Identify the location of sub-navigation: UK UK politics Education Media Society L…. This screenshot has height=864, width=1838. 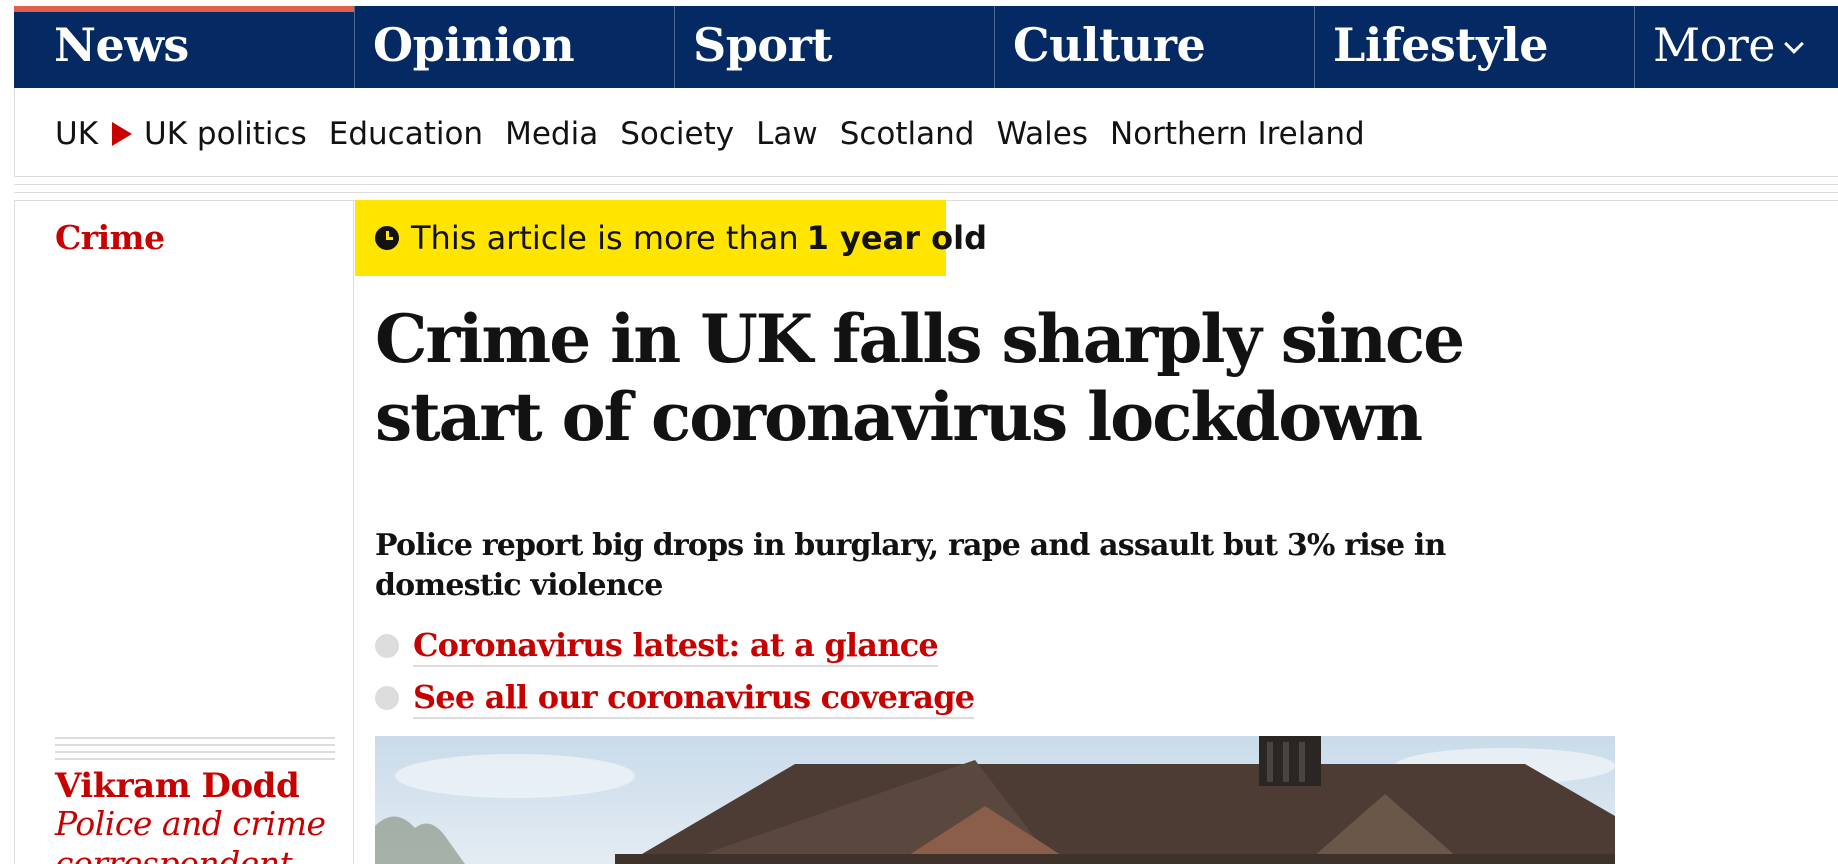
(926, 132).